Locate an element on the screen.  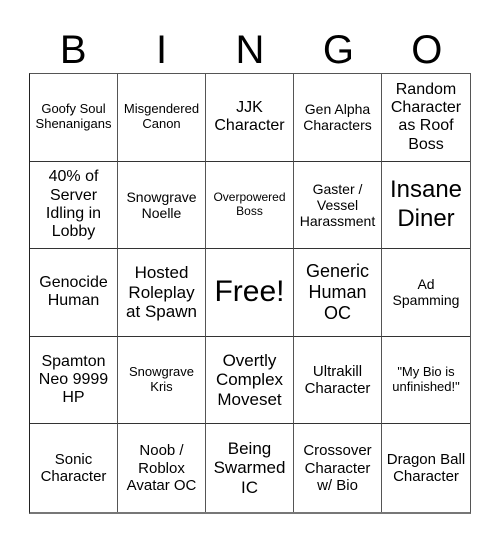
cell-text: Ultrakill Character is located at coordinates (337, 380).